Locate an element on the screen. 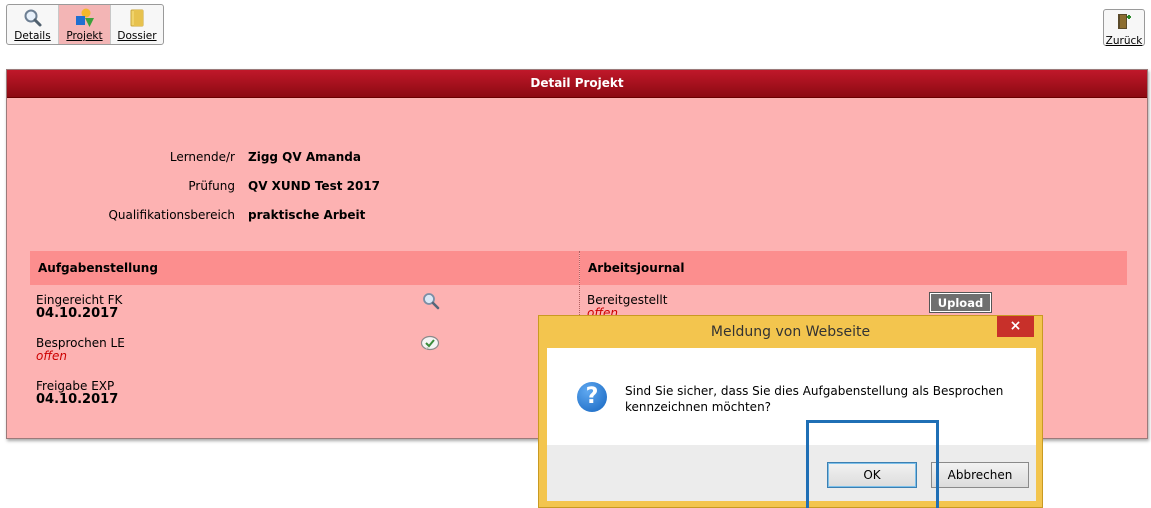  view-toolbar: Details Projekt Dossier is located at coordinates (85, 24).